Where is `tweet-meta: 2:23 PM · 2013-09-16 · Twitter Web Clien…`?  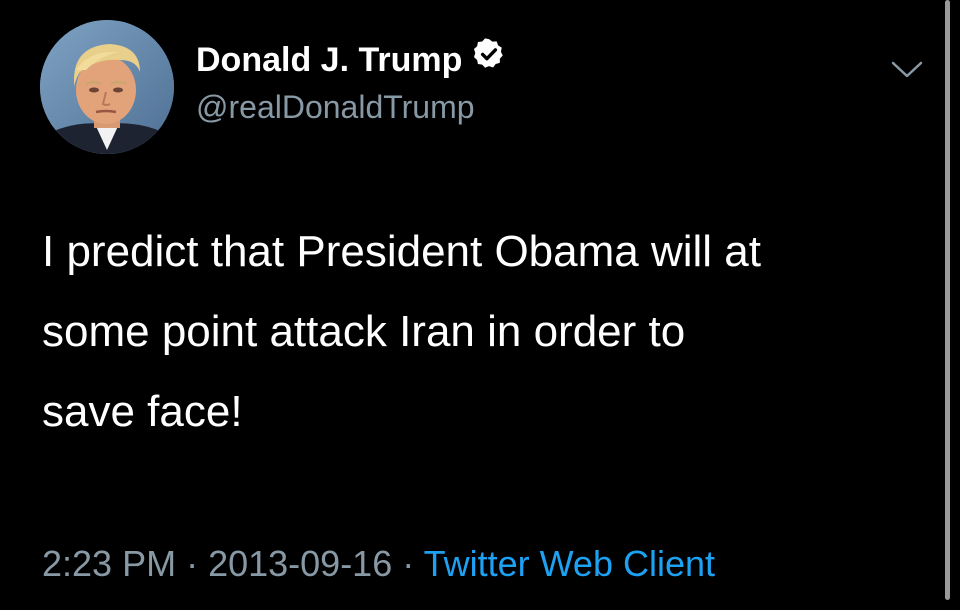
tweet-meta: 2:23 PM · 2013-09-16 · Twitter Web Clien… is located at coordinates (378, 563).